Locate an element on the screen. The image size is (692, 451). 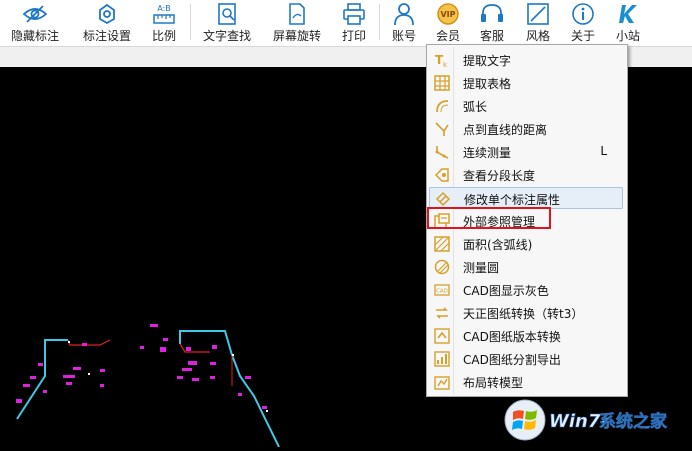
menu-item-tangent-convert: 天正图纸转换（转t3） is located at coordinates (526, 313).